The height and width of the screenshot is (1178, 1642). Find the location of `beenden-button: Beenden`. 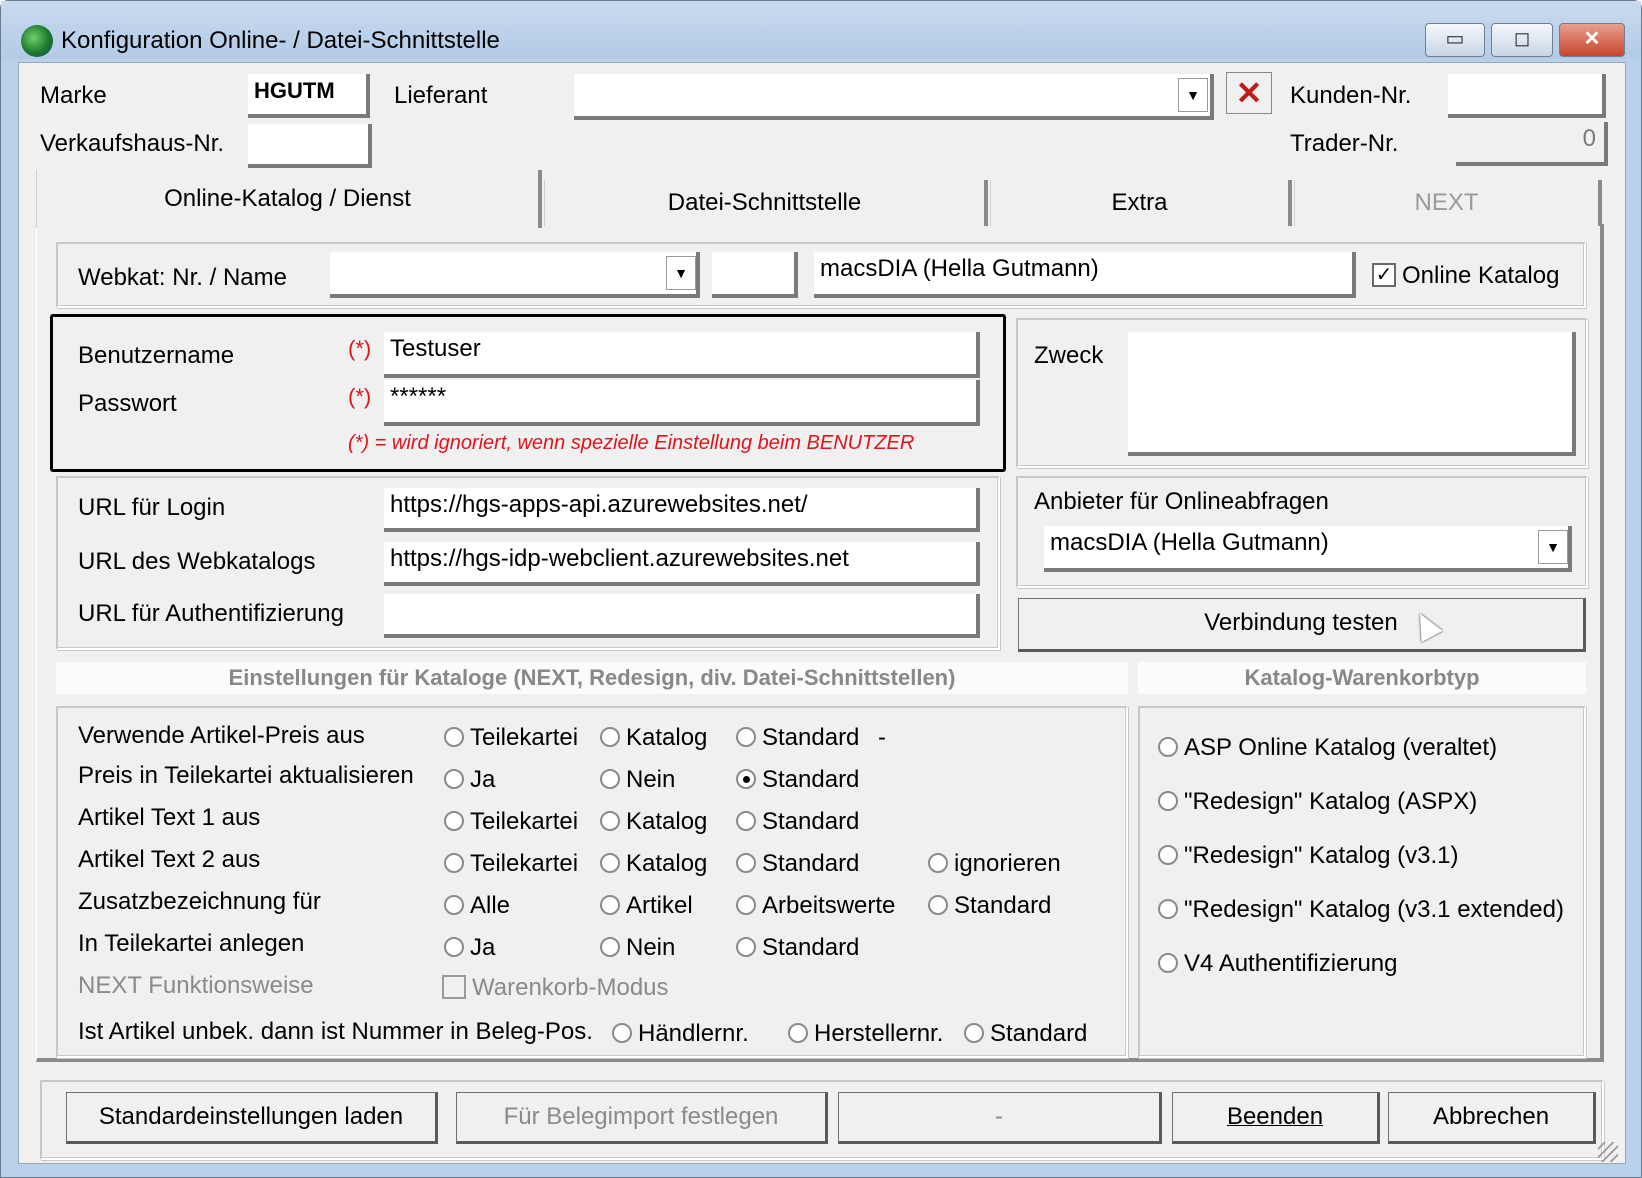

beenden-button: Beenden is located at coordinates (1276, 1118).